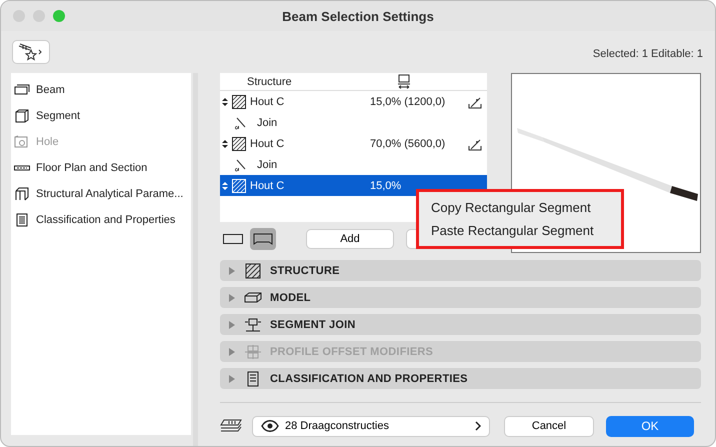 This screenshot has width=716, height=447. I want to click on document-icon, so click(22, 220).